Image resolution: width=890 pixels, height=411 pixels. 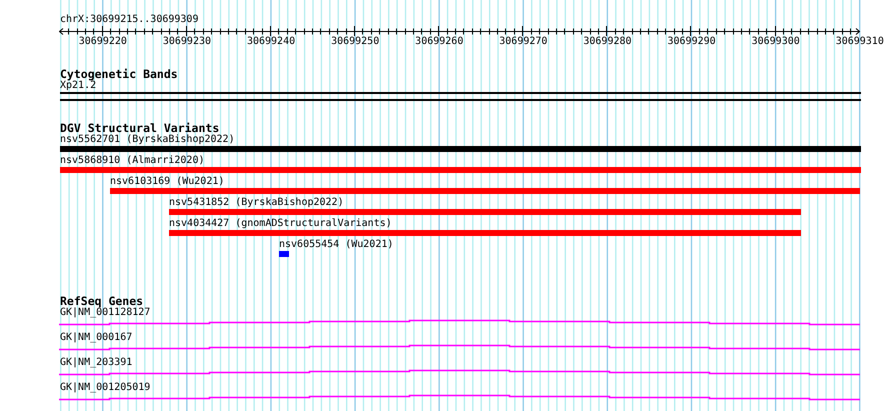 I want to click on track-title: DGV Structural Variants, so click(x=140, y=128).